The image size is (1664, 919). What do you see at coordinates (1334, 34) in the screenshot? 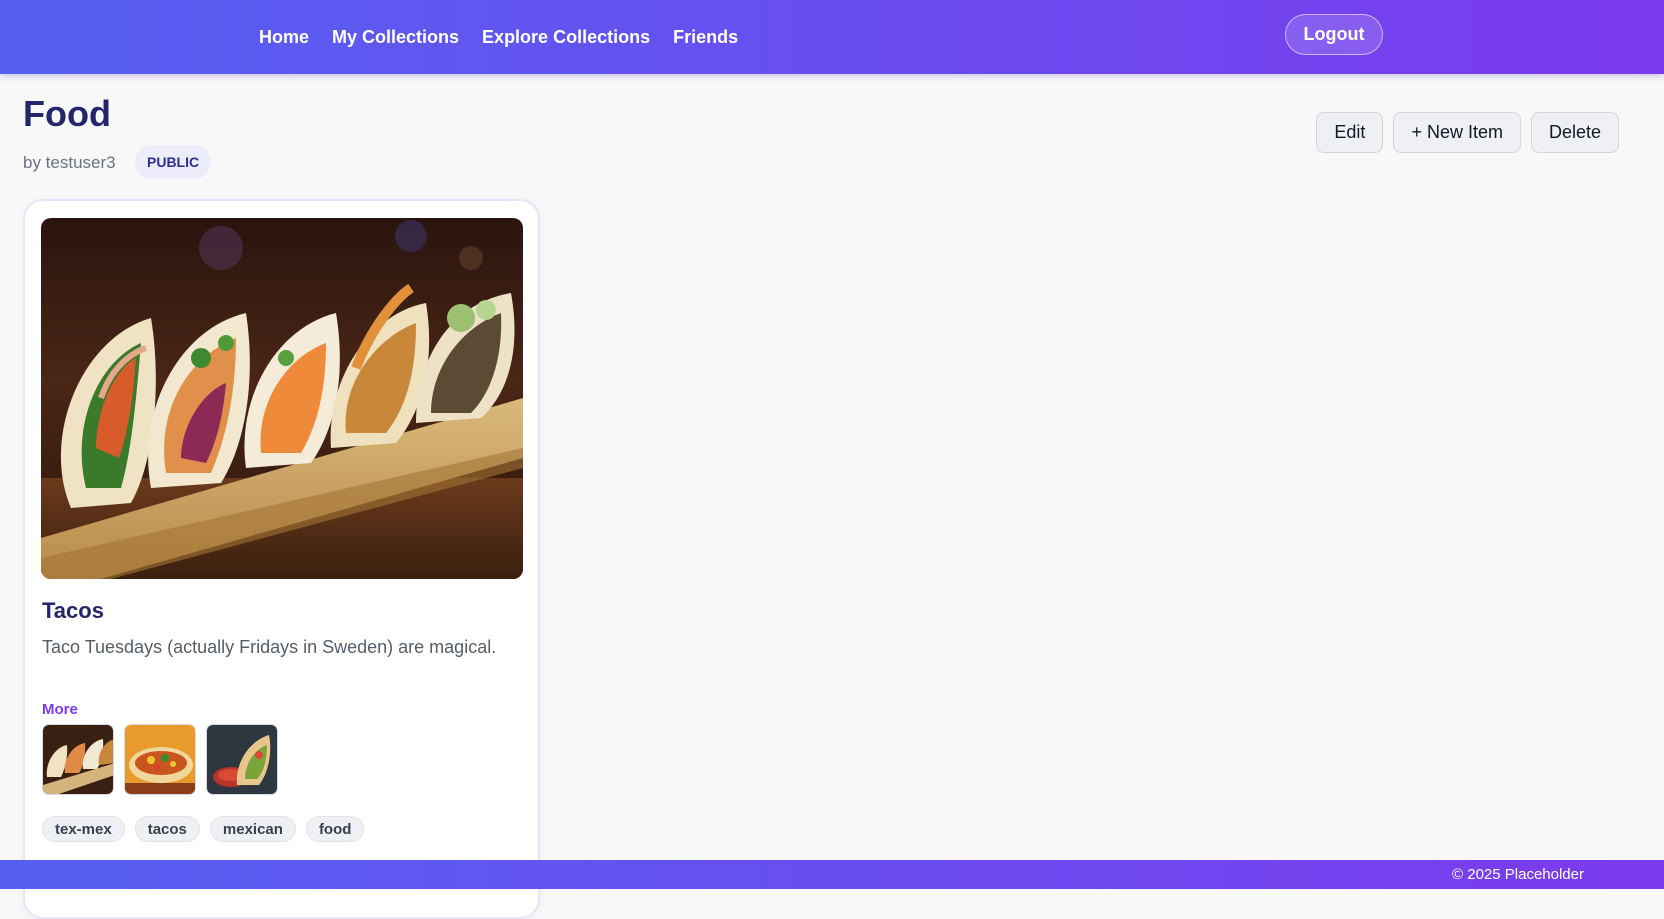
I see `logout-button: Logout` at bounding box center [1334, 34].